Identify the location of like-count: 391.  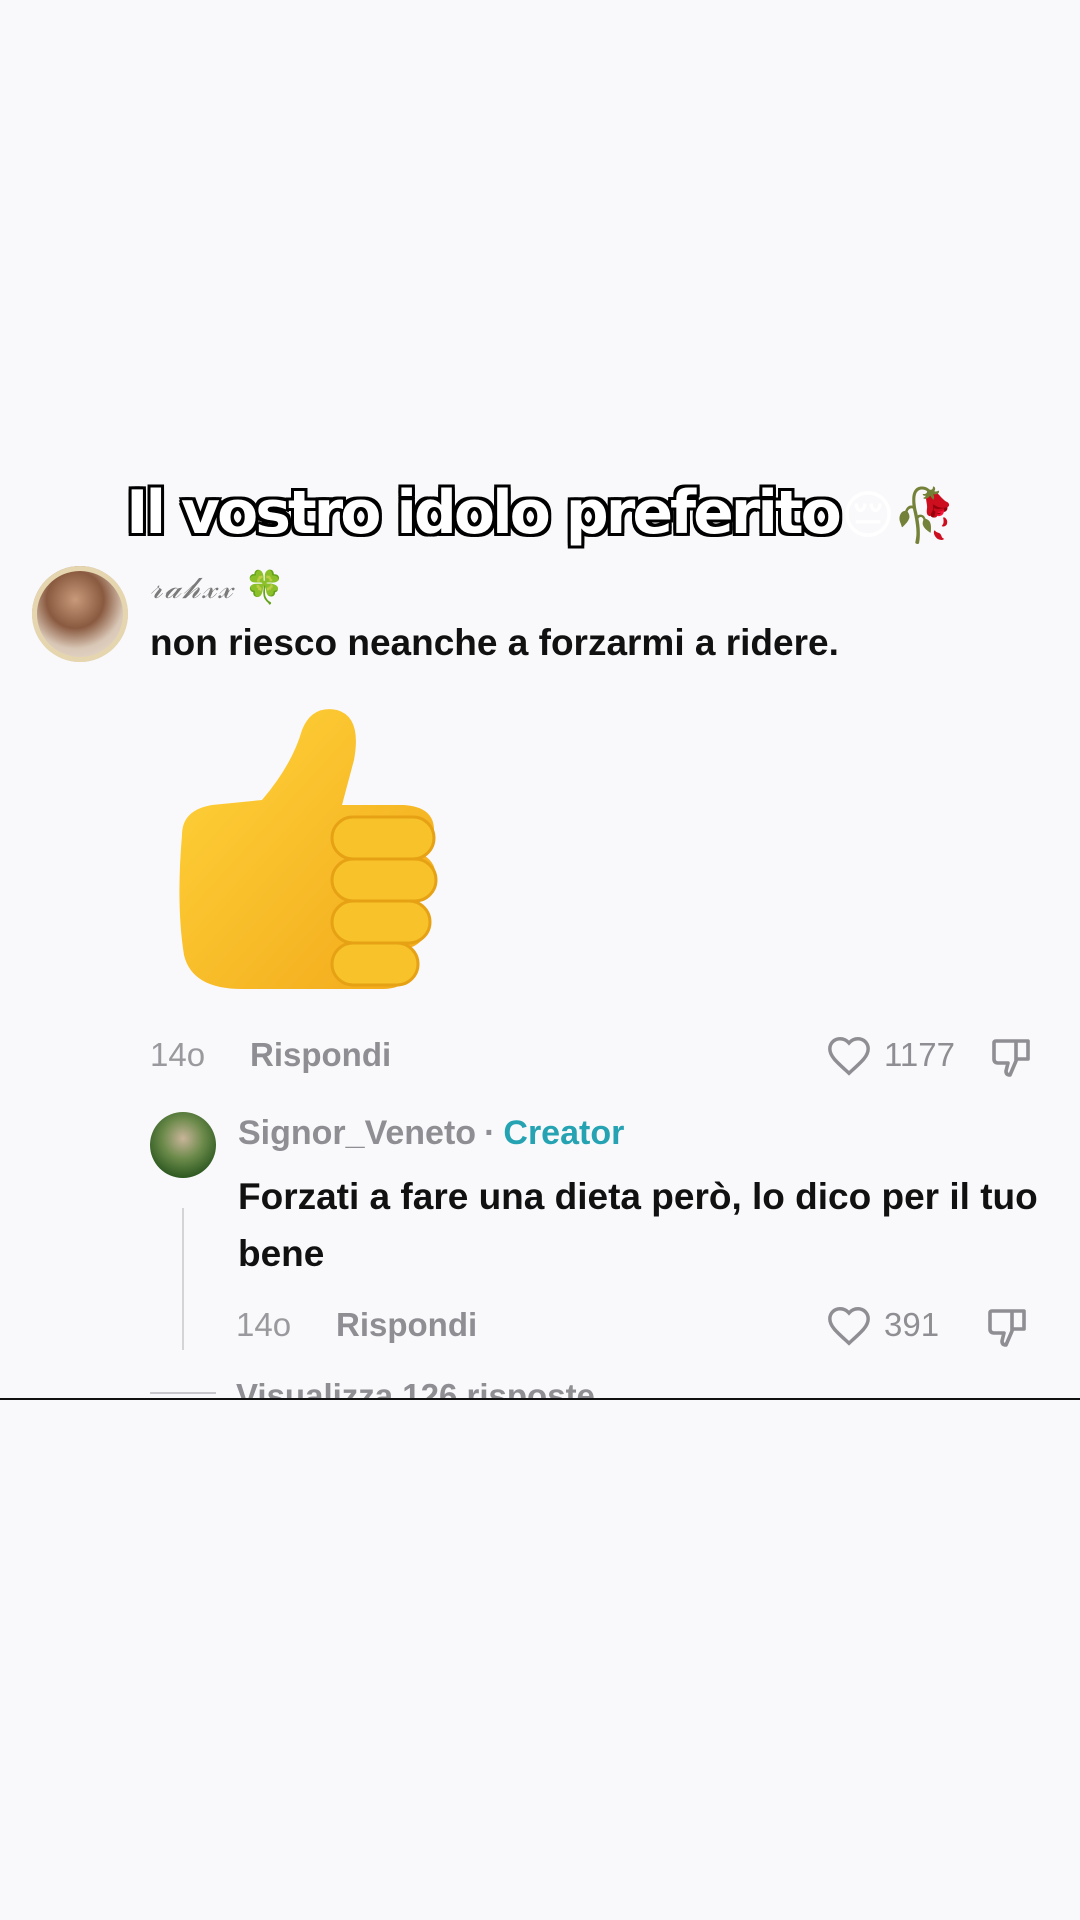
(912, 1324).